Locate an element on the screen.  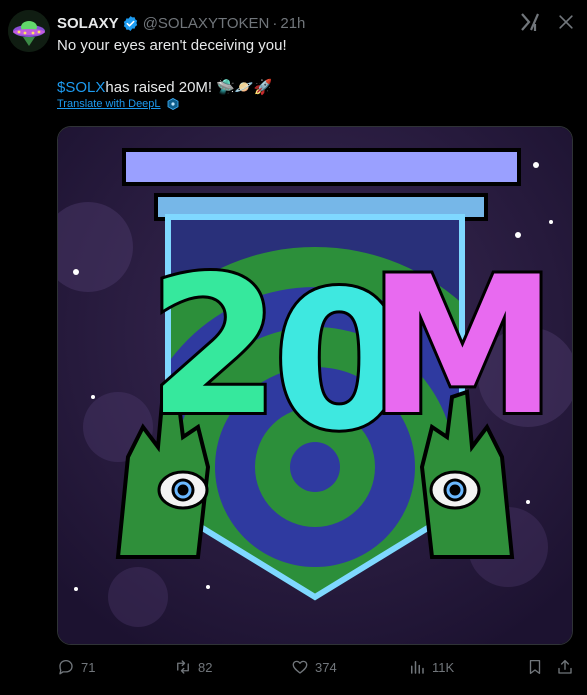
avatar is located at coordinates (29, 31).